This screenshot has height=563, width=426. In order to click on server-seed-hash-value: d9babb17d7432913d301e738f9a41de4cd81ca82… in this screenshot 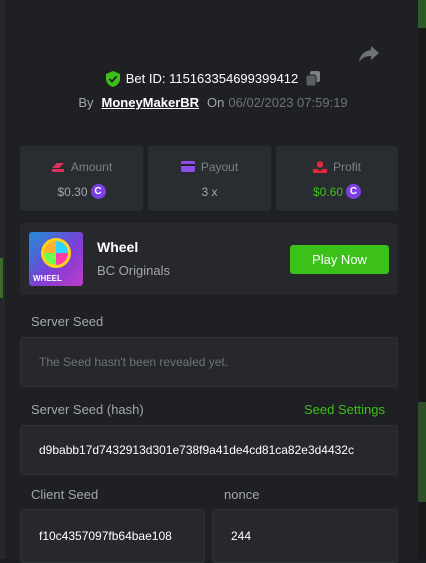, I will do `click(196, 450)`.